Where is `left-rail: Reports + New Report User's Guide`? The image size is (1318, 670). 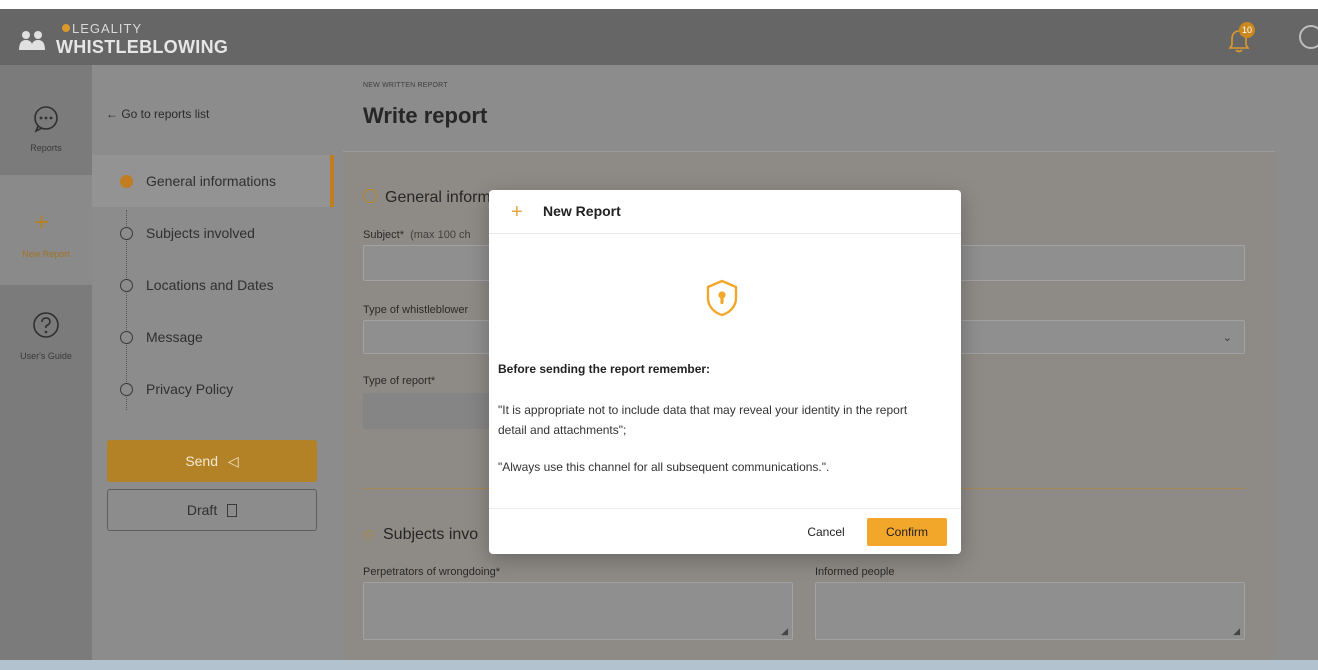 left-rail: Reports + New Report User's Guide is located at coordinates (46, 367).